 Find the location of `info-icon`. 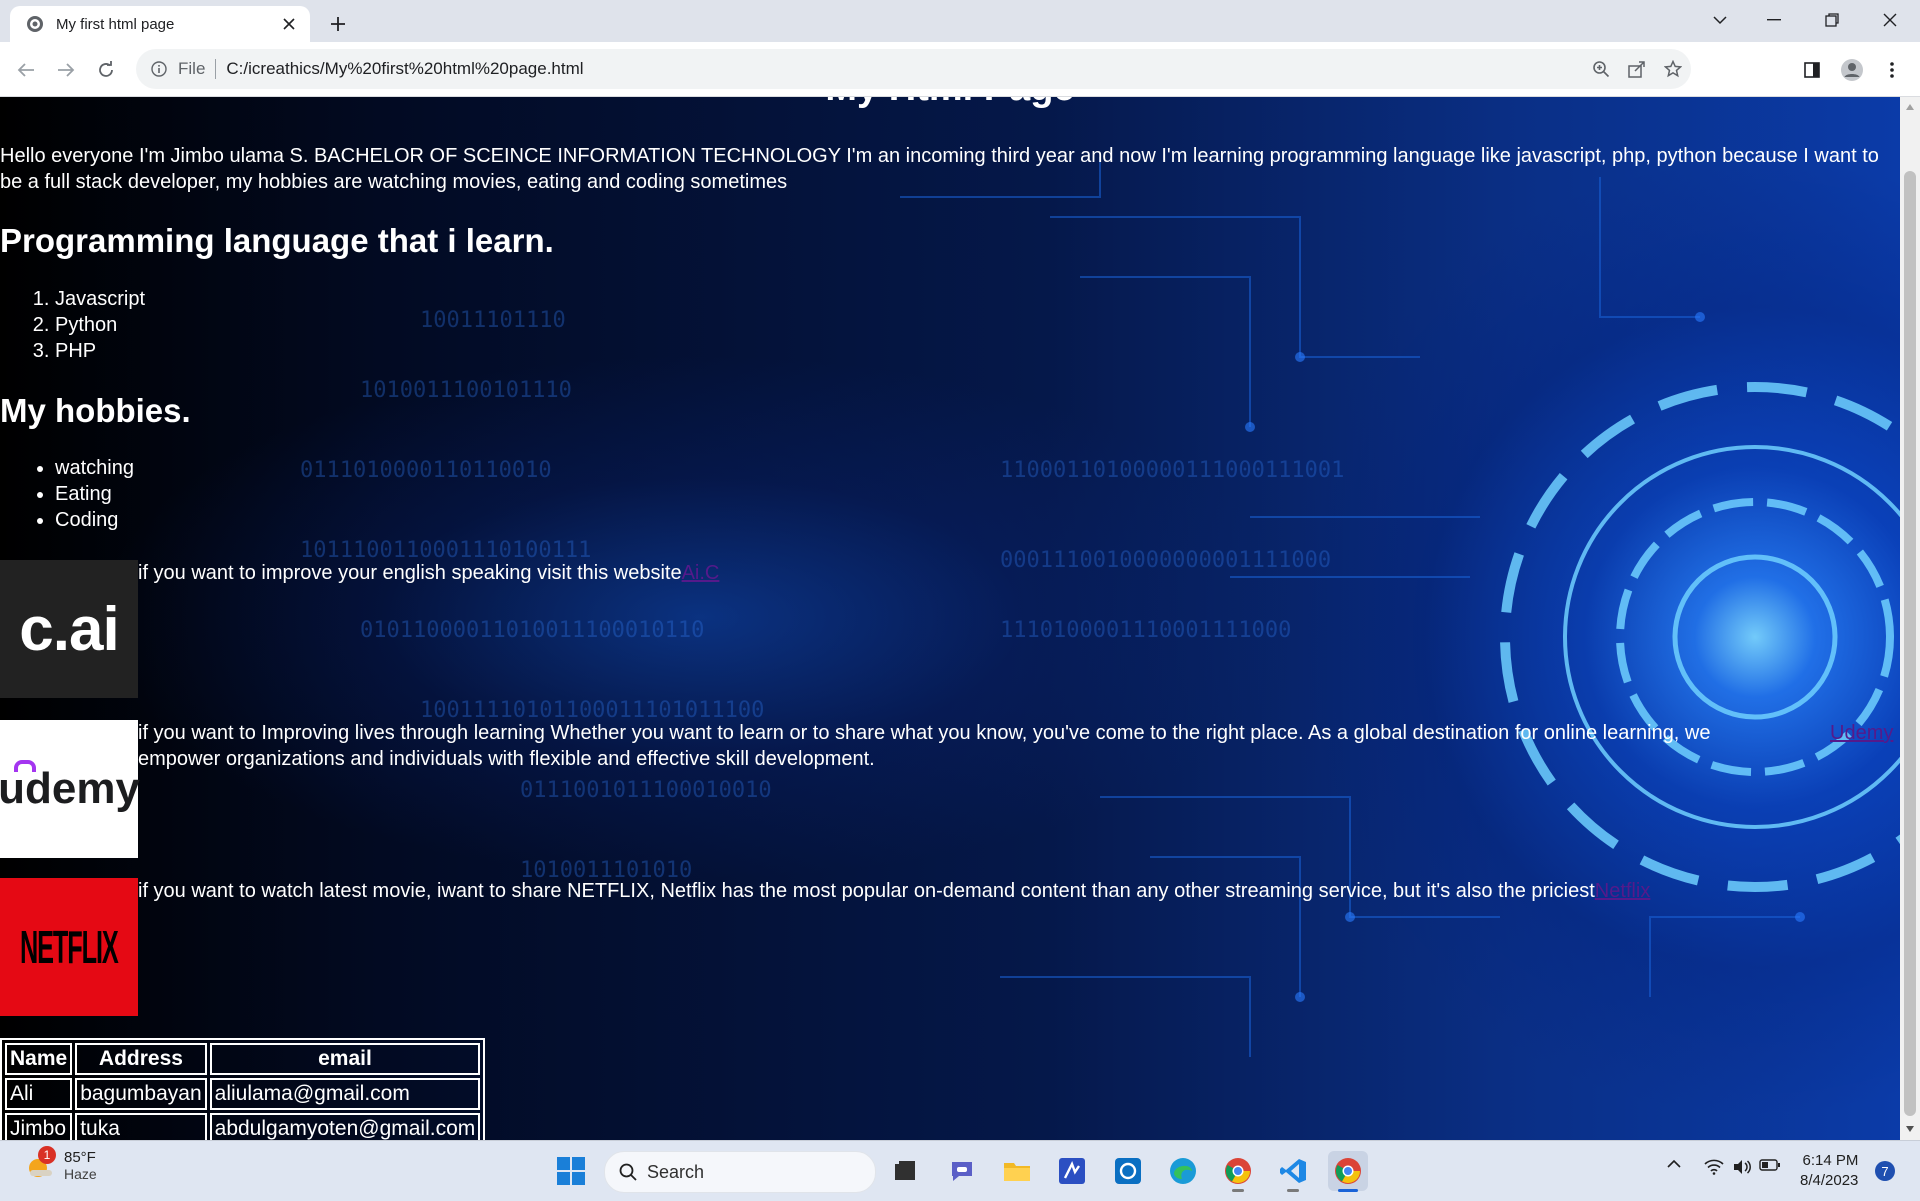

info-icon is located at coordinates (159, 69).